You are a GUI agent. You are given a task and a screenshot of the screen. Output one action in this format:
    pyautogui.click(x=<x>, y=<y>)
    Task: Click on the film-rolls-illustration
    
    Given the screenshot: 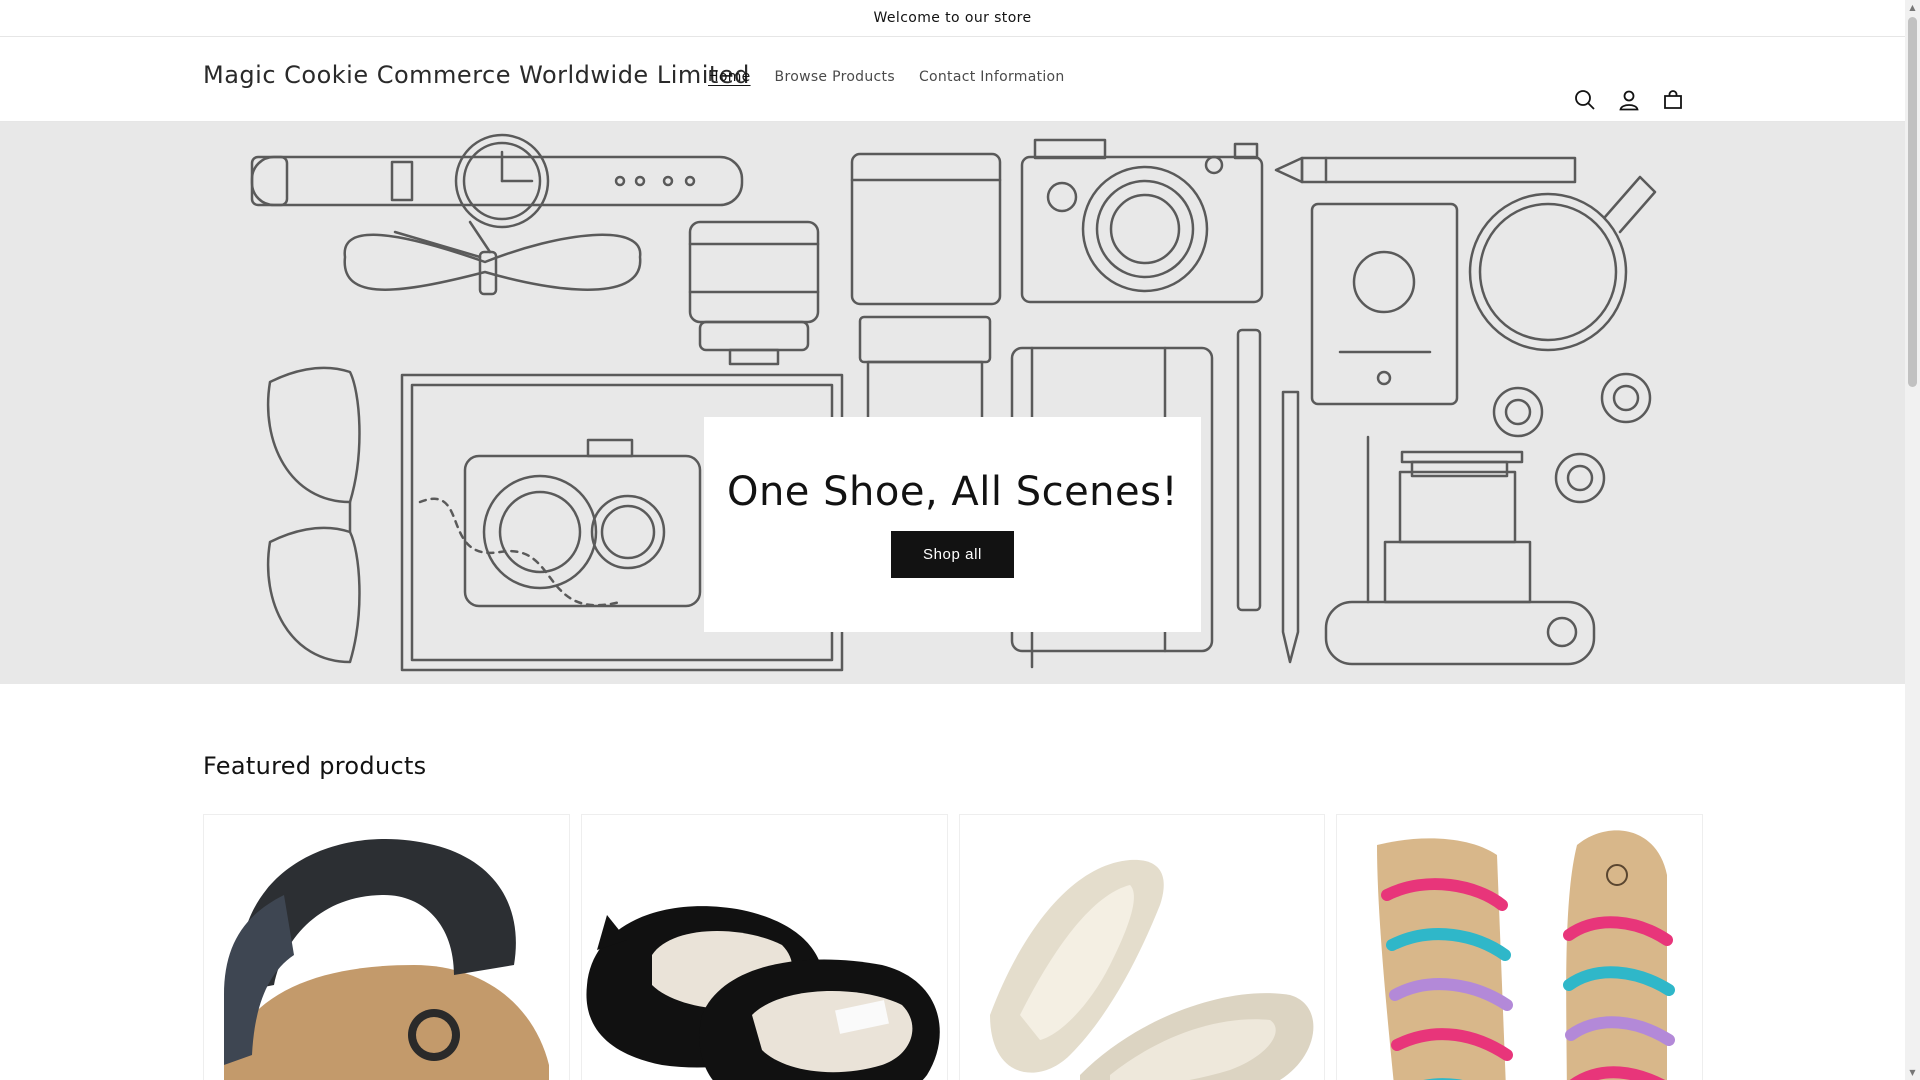 What is the action you would take?
    pyautogui.click(x=1572, y=438)
    